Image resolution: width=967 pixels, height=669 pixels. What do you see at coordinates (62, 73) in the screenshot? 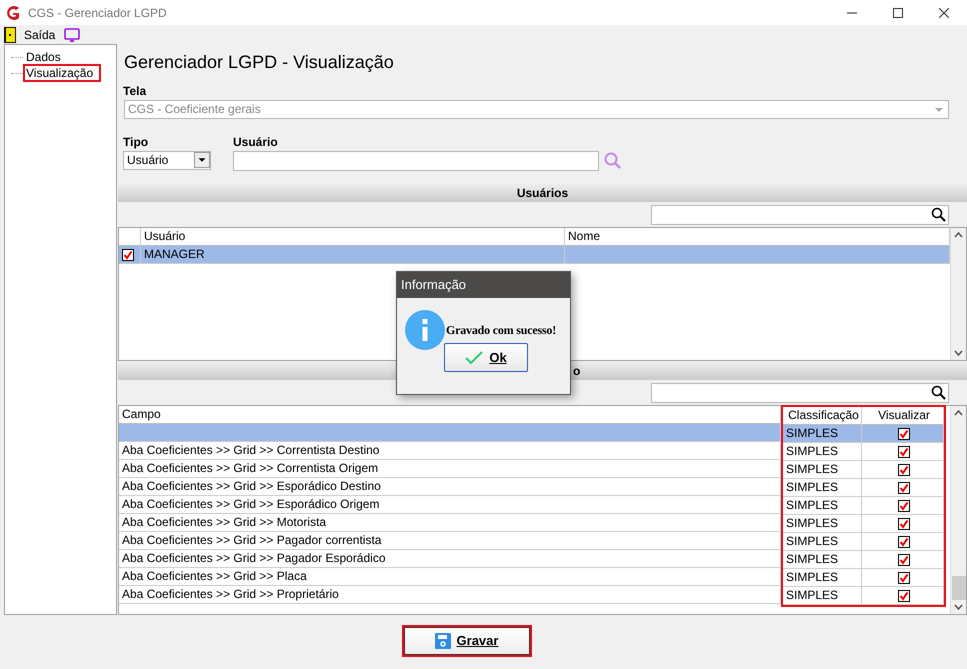
I see `tree-item: Visualização` at bounding box center [62, 73].